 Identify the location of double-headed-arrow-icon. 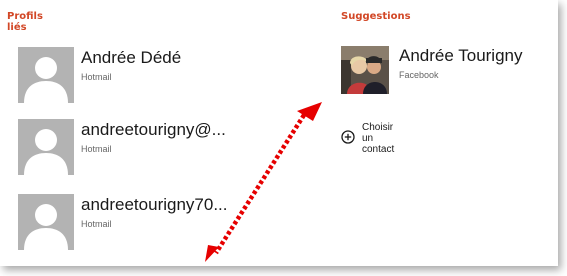
(263, 182).